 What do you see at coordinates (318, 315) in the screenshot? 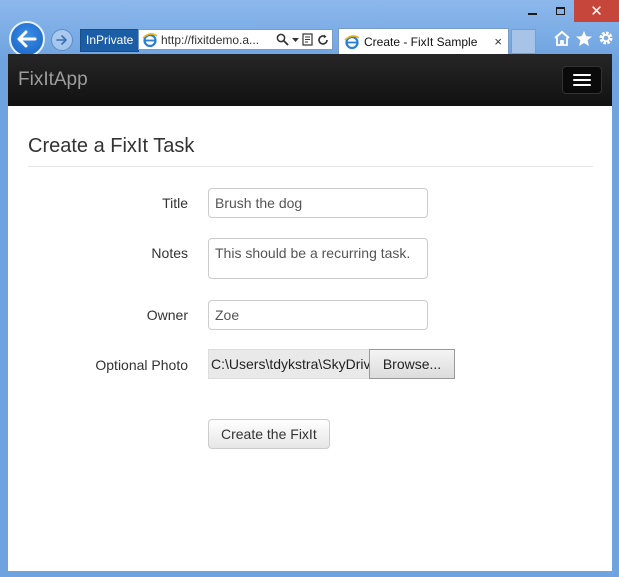
I see `owner-input` at bounding box center [318, 315].